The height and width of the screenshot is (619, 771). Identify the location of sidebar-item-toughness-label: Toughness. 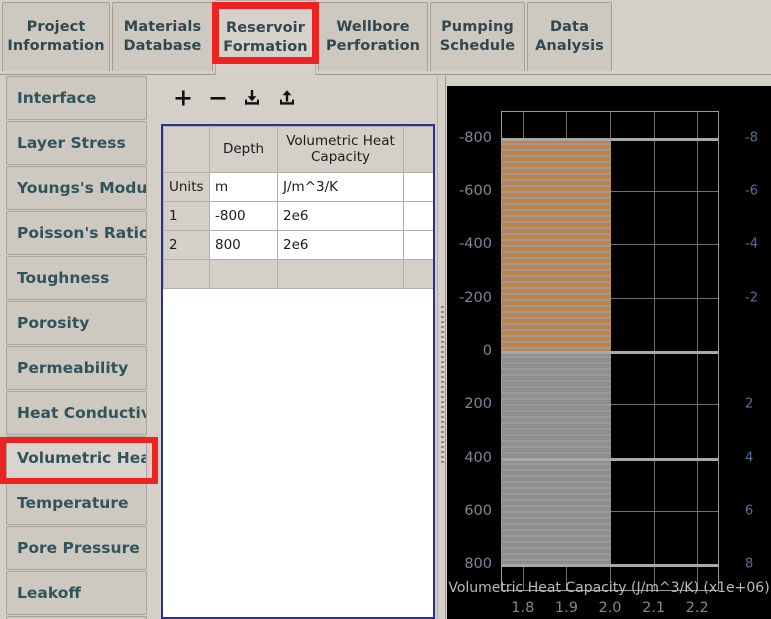
(63, 278).